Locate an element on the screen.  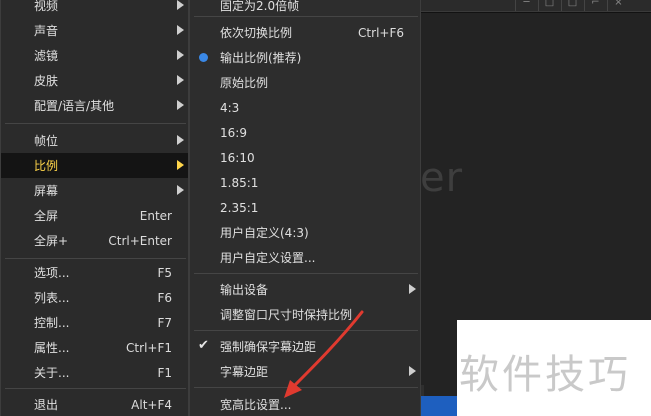
menu-item-aspect-ratio: 比例 is located at coordinates (94, 165).